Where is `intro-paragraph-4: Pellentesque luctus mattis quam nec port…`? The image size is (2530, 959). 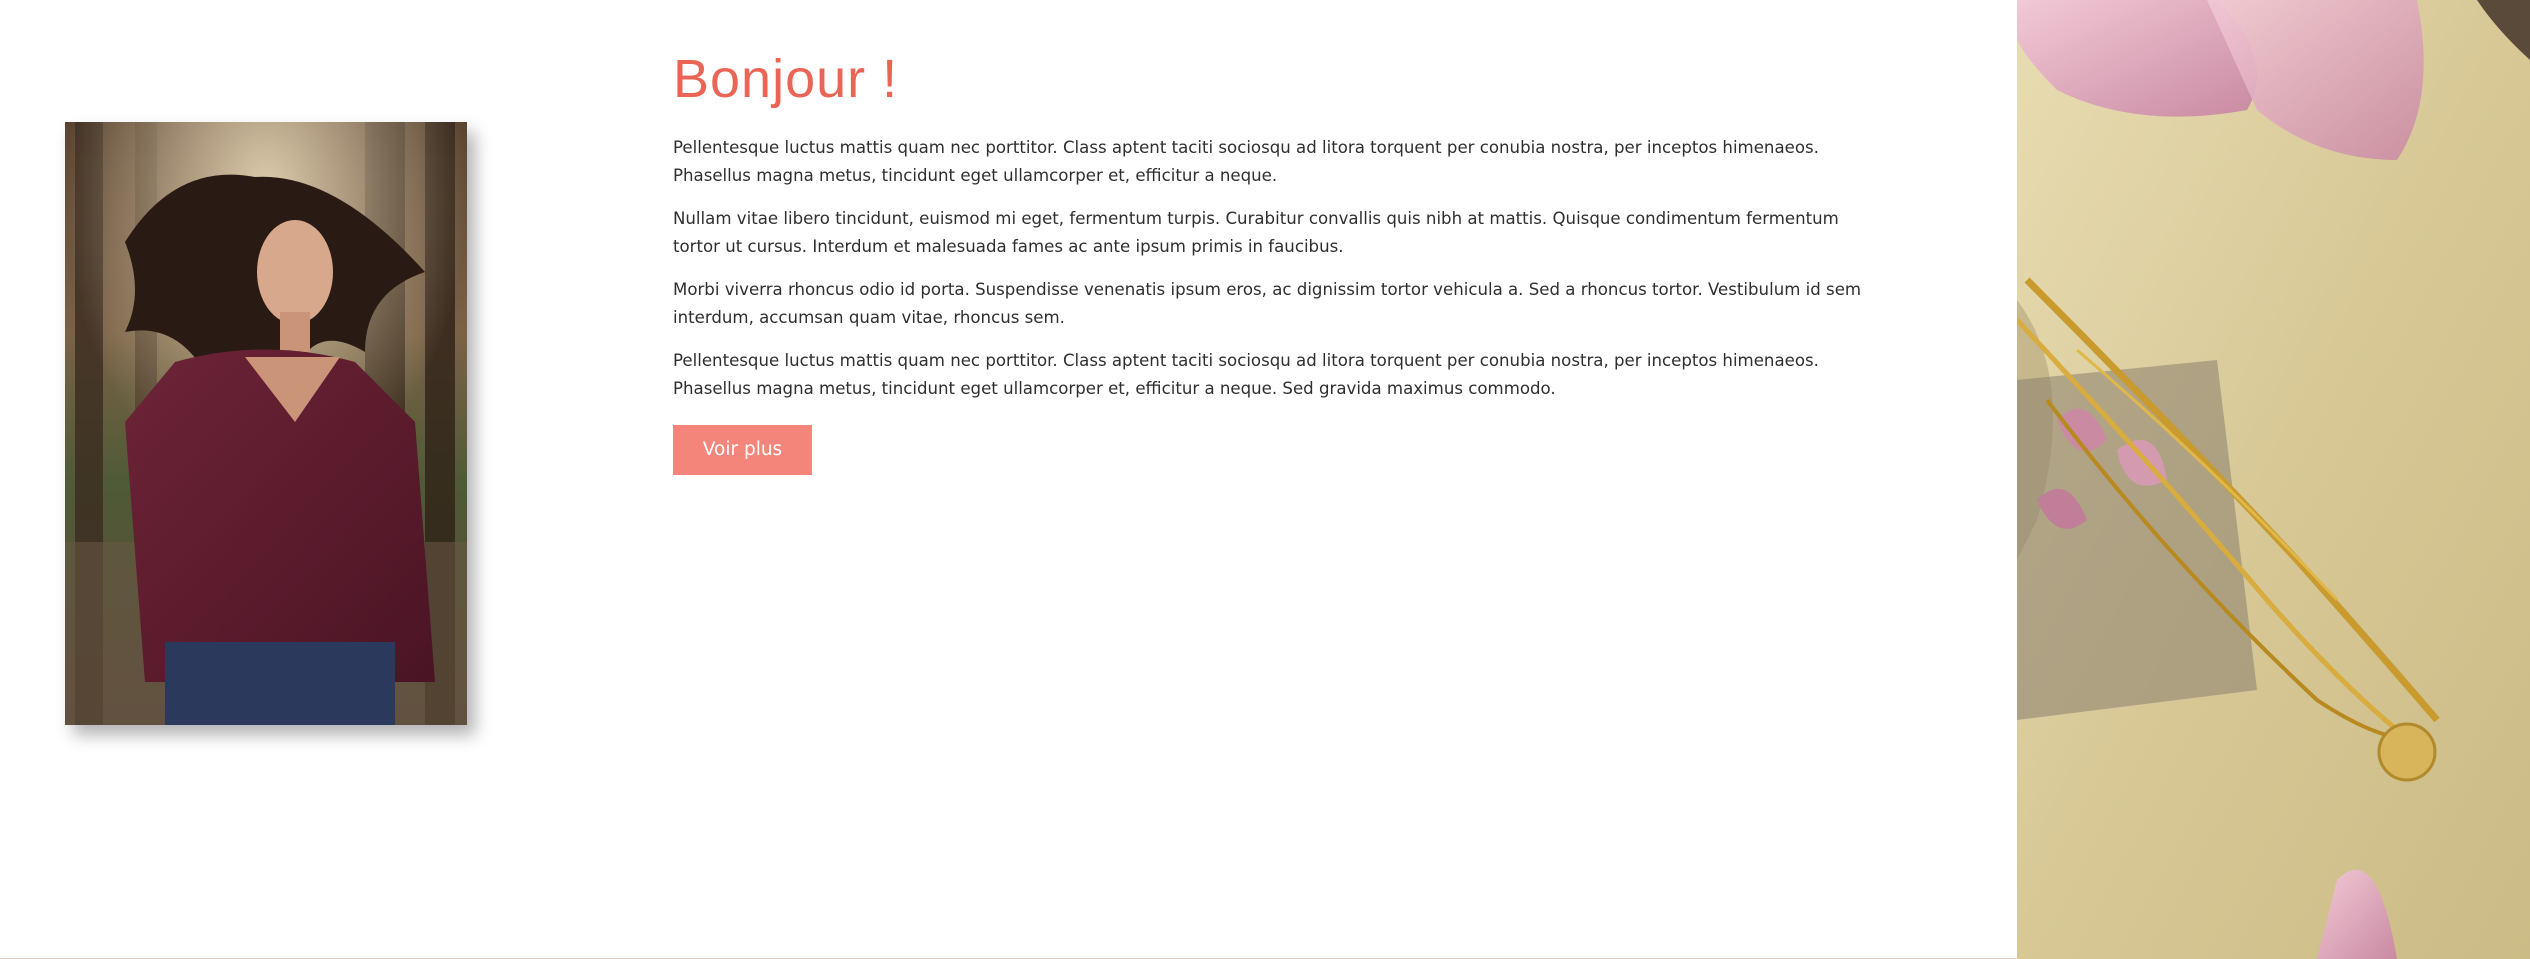
intro-paragraph-4: Pellentesque luctus mattis quam nec port… is located at coordinates (1246, 374).